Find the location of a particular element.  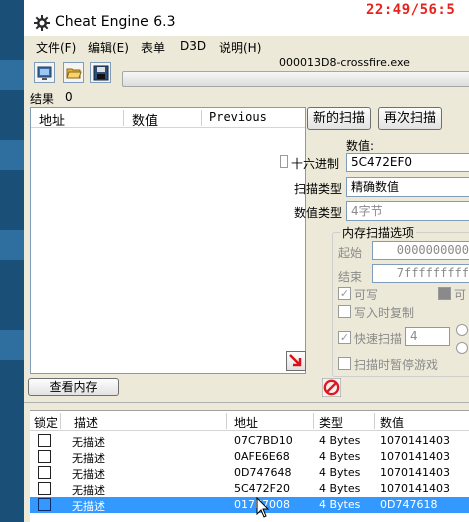

address-table-header: 锁定 描述 地址 类型 数值 is located at coordinates (249, 421).